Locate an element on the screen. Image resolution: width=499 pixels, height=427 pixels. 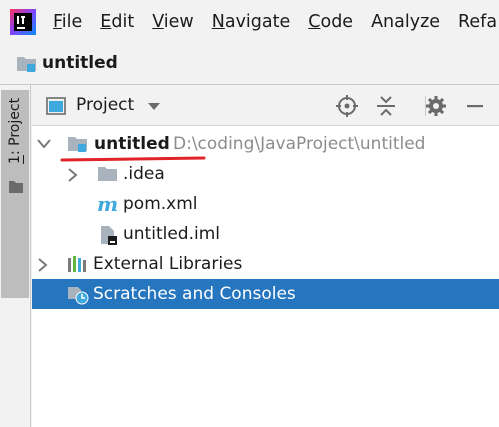
libraries-icon is located at coordinates (77, 264).